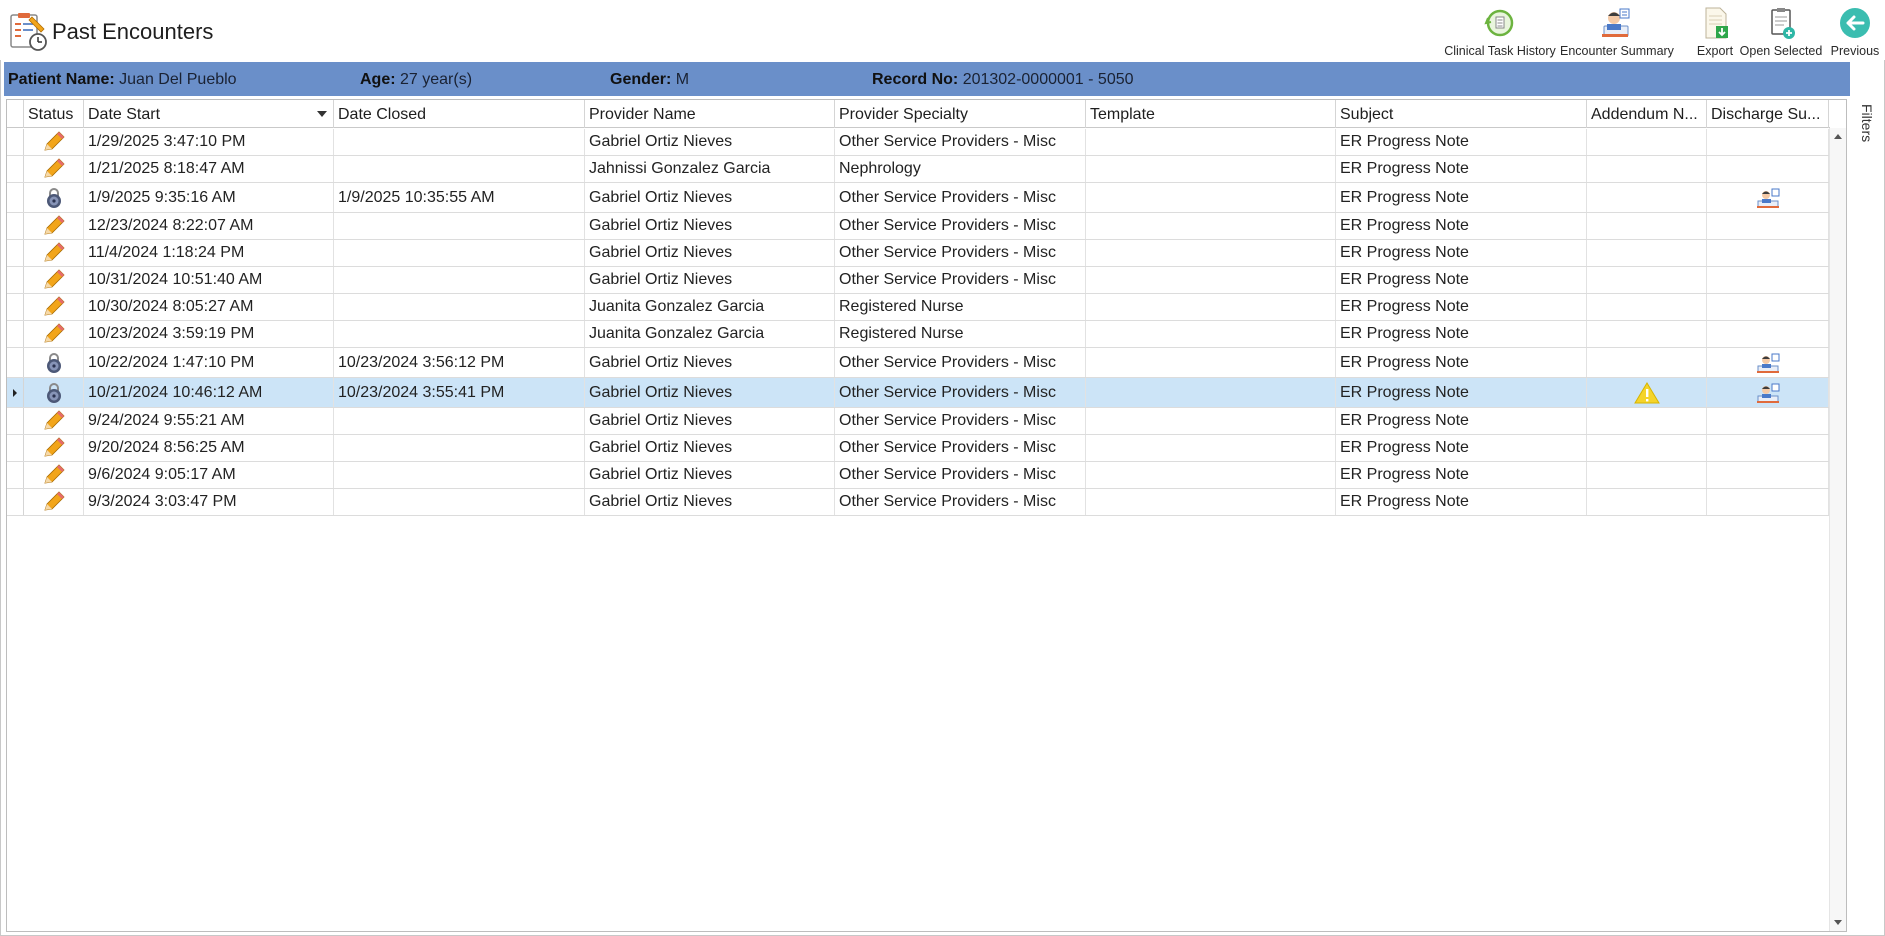 The image size is (1885, 936). Describe the element at coordinates (209, 475) in the screenshot. I see `date-start-cell: 9/6/2024 9:05:17 AM` at that location.